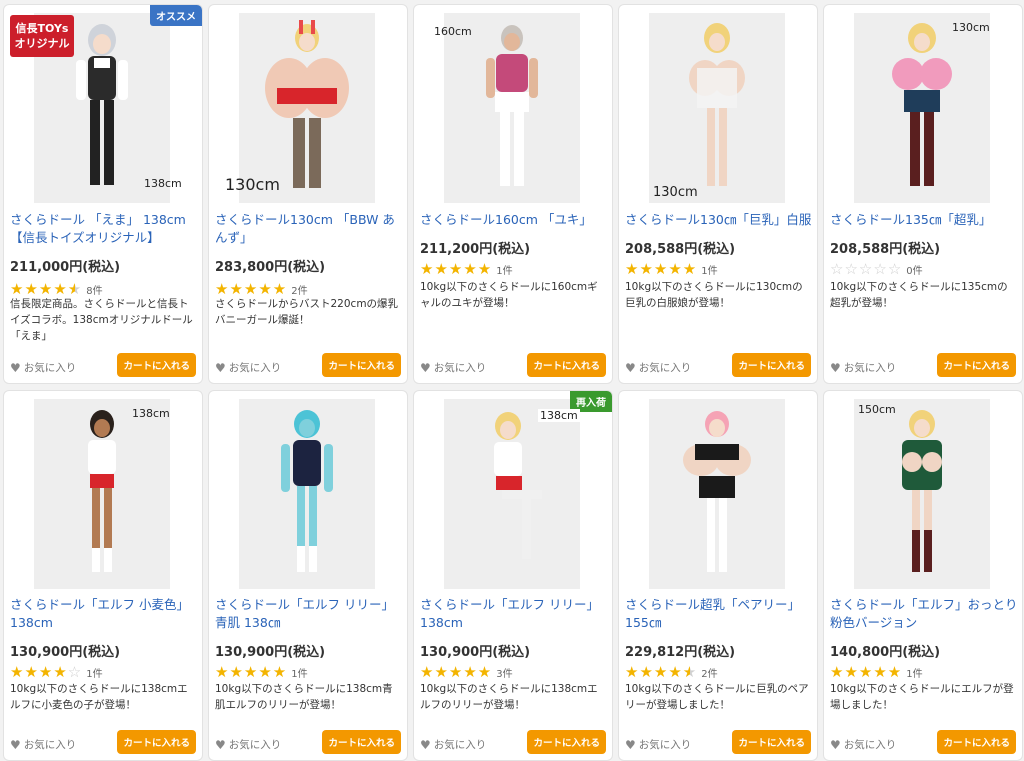 The width and height of the screenshot is (1024, 761). I want to click on product-title-link: さくらドール超乳「ペアリー」155㎝, so click(719, 614).